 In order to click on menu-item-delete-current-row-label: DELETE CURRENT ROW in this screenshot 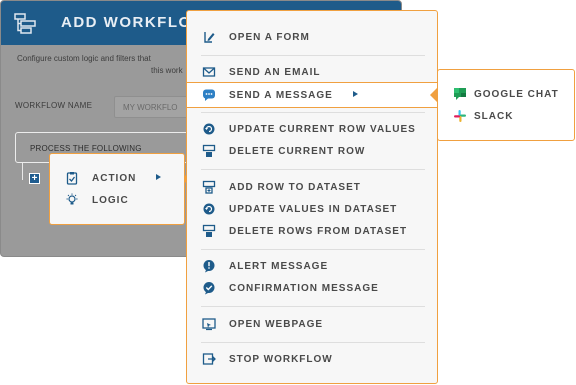, I will do `click(297, 151)`.